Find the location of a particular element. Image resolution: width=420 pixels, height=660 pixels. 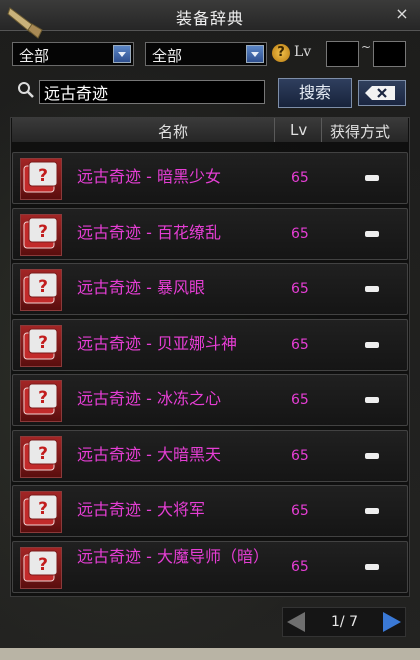

lv-label: Lv is located at coordinates (303, 52).